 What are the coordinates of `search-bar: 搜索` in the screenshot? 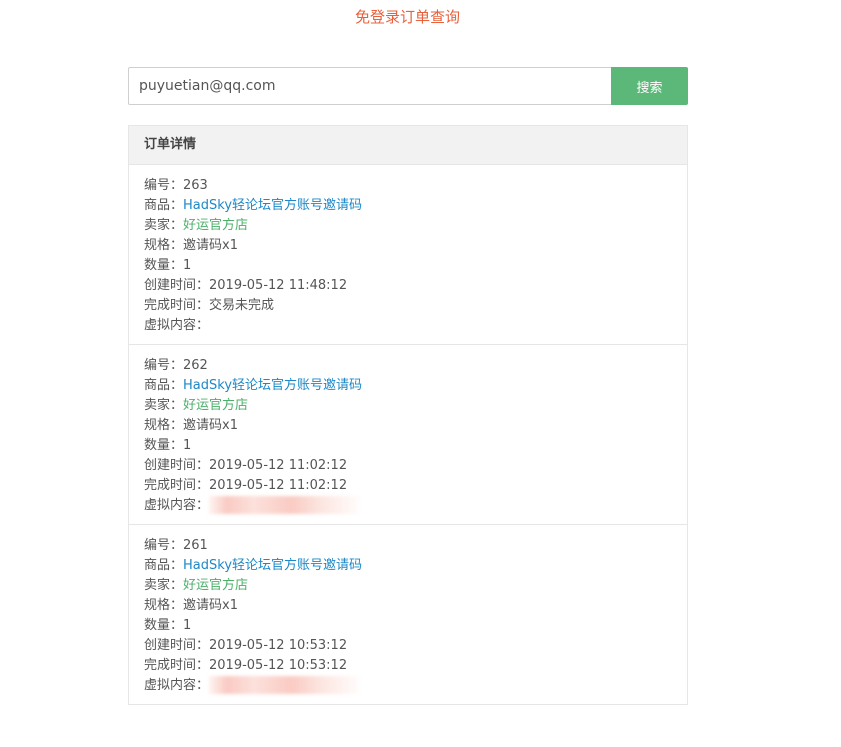 It's located at (408, 86).